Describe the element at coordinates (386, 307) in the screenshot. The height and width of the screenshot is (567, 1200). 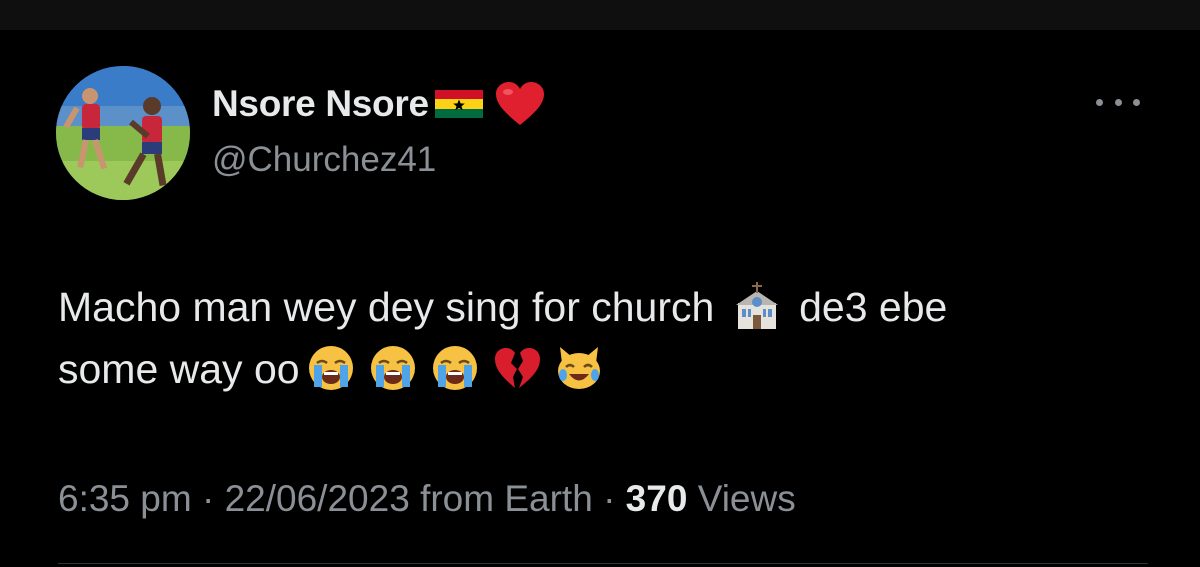
I see `tweet-text-line1-part1: Macho man wey dey sing for church` at that location.